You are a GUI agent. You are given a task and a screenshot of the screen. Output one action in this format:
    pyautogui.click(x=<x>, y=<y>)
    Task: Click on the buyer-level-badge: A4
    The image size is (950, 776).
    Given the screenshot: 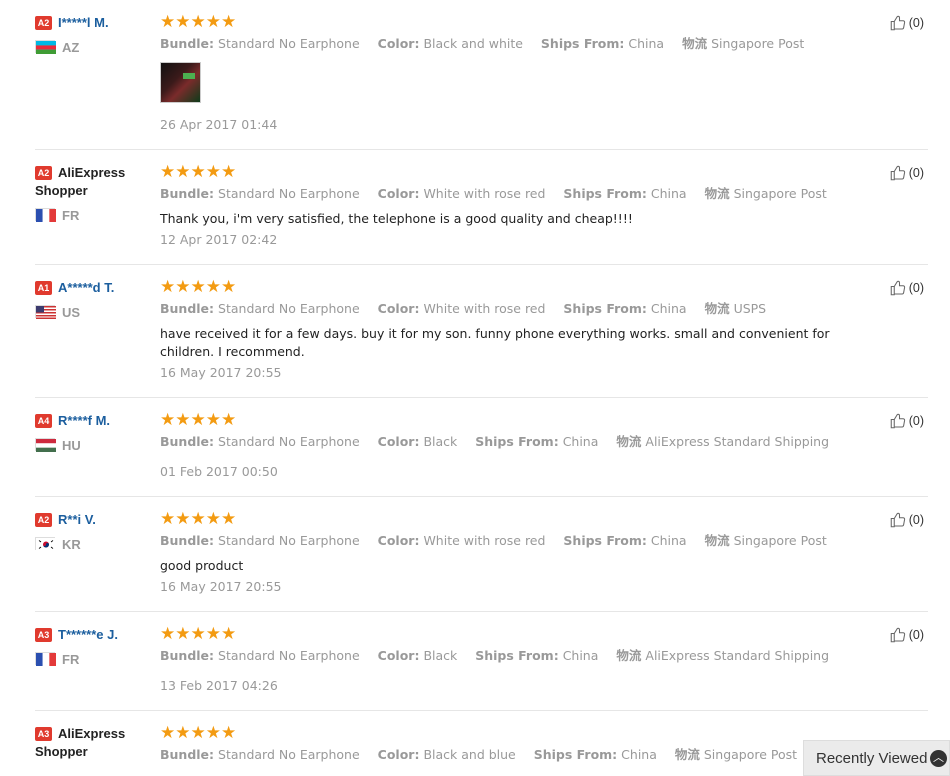 What is the action you would take?
    pyautogui.click(x=43, y=421)
    